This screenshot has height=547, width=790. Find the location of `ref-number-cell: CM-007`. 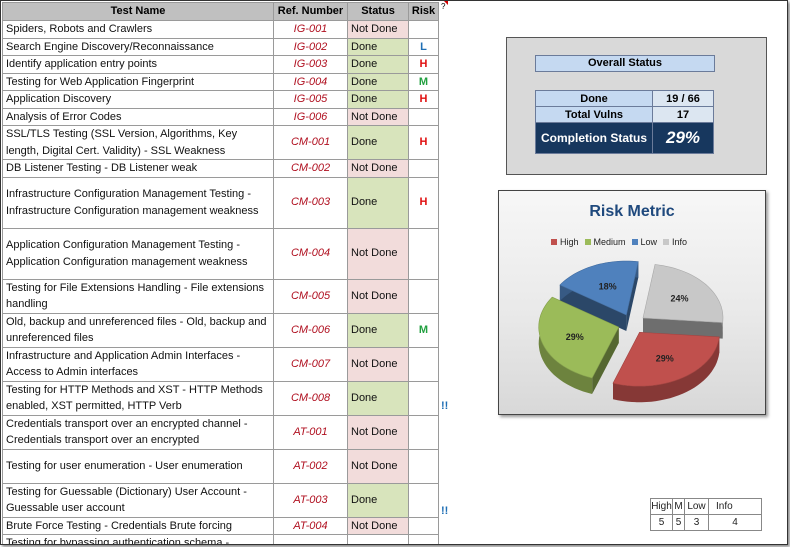

ref-number-cell: CM-007 is located at coordinates (310, 364).